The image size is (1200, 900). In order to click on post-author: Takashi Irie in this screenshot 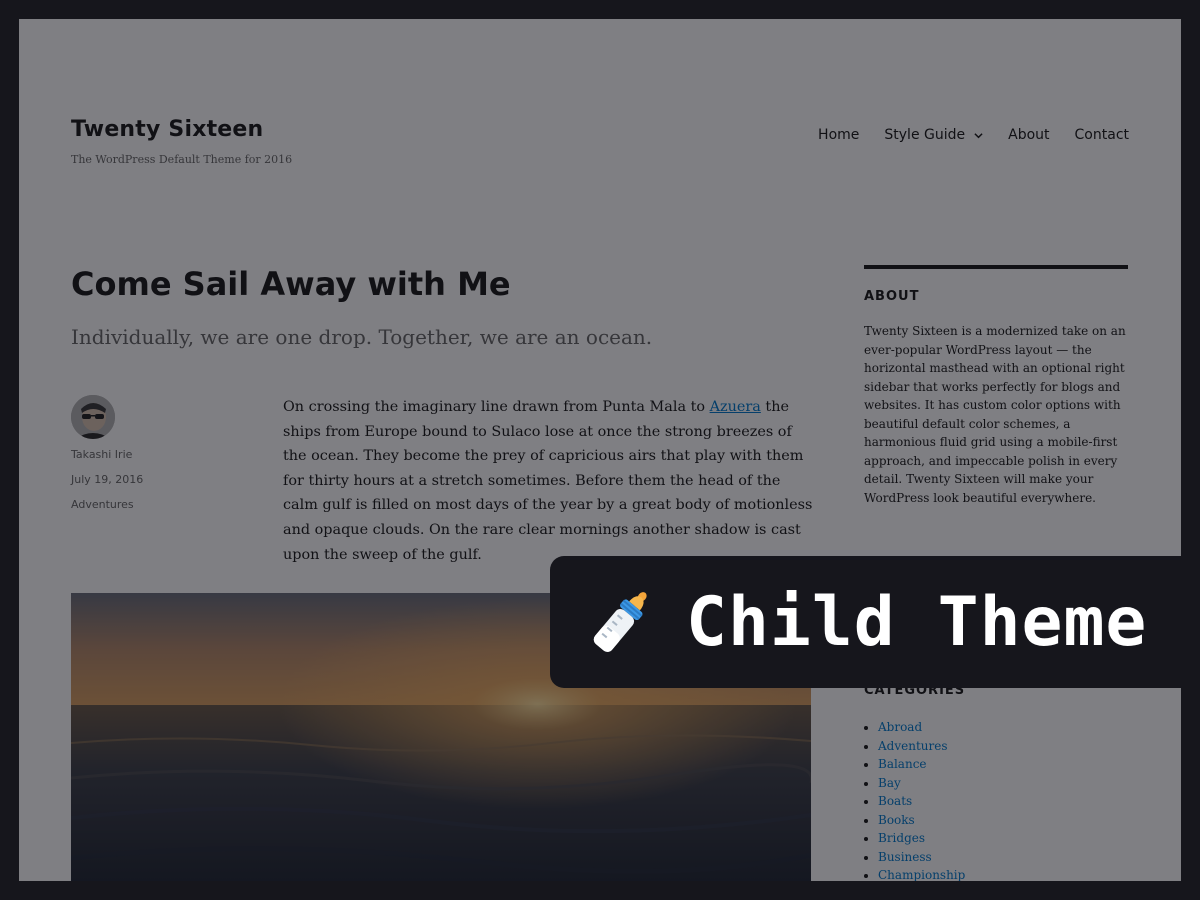, I will do `click(101, 454)`.